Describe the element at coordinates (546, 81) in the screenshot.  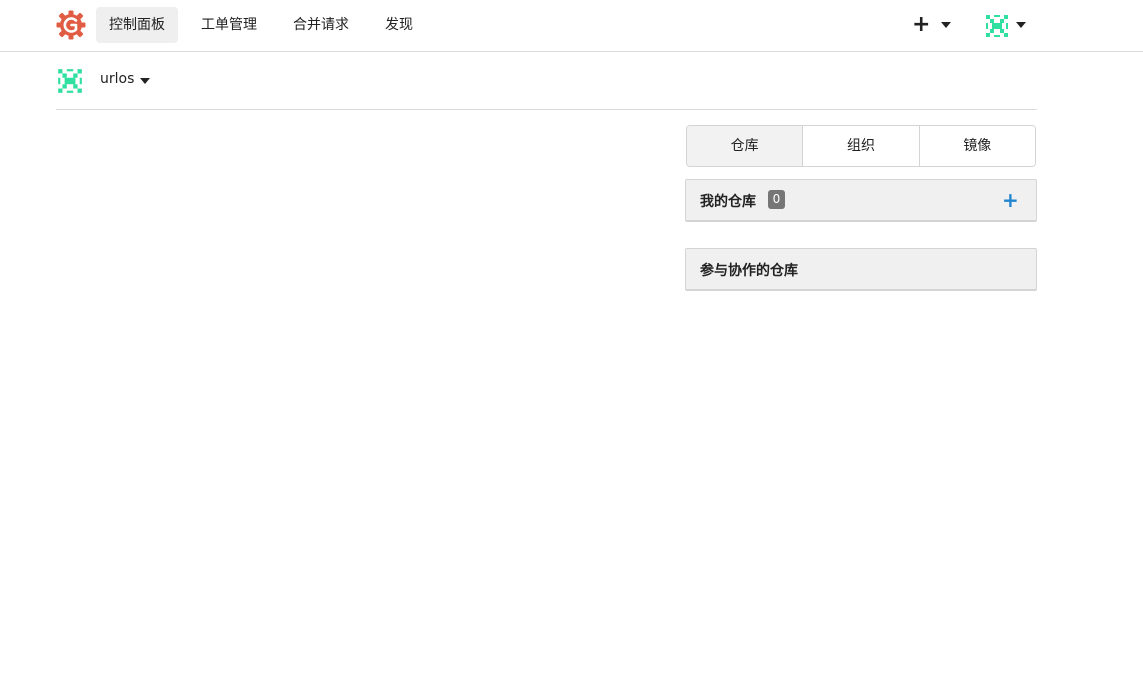
I see `dashboard-context-switcher: urlos` at that location.